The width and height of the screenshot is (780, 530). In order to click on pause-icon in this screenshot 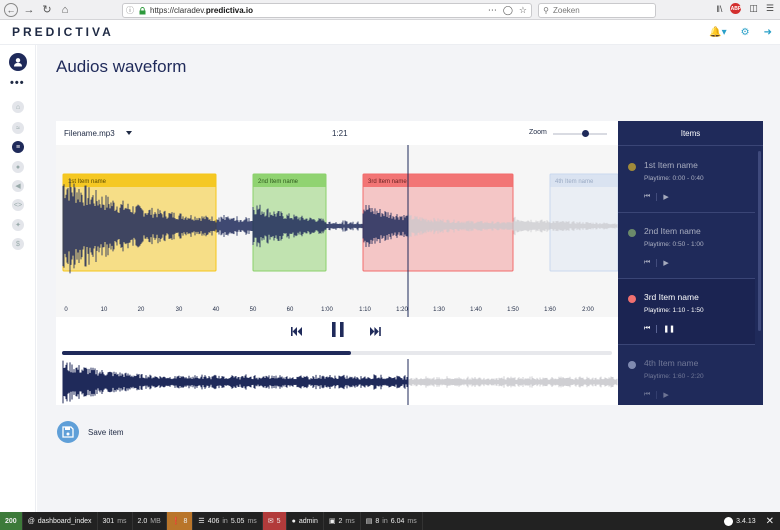, I will do `click(338, 331)`.